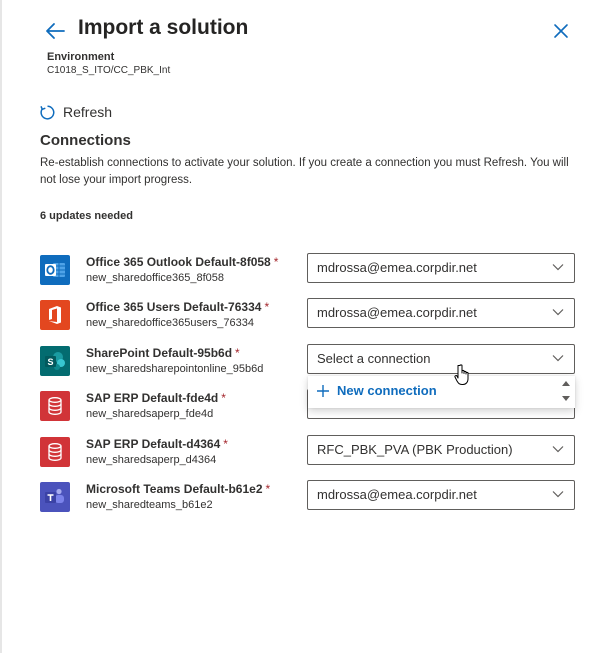  Describe the element at coordinates (86, 216) in the screenshot. I see `updates-needed-count: 6 updates needed` at that location.